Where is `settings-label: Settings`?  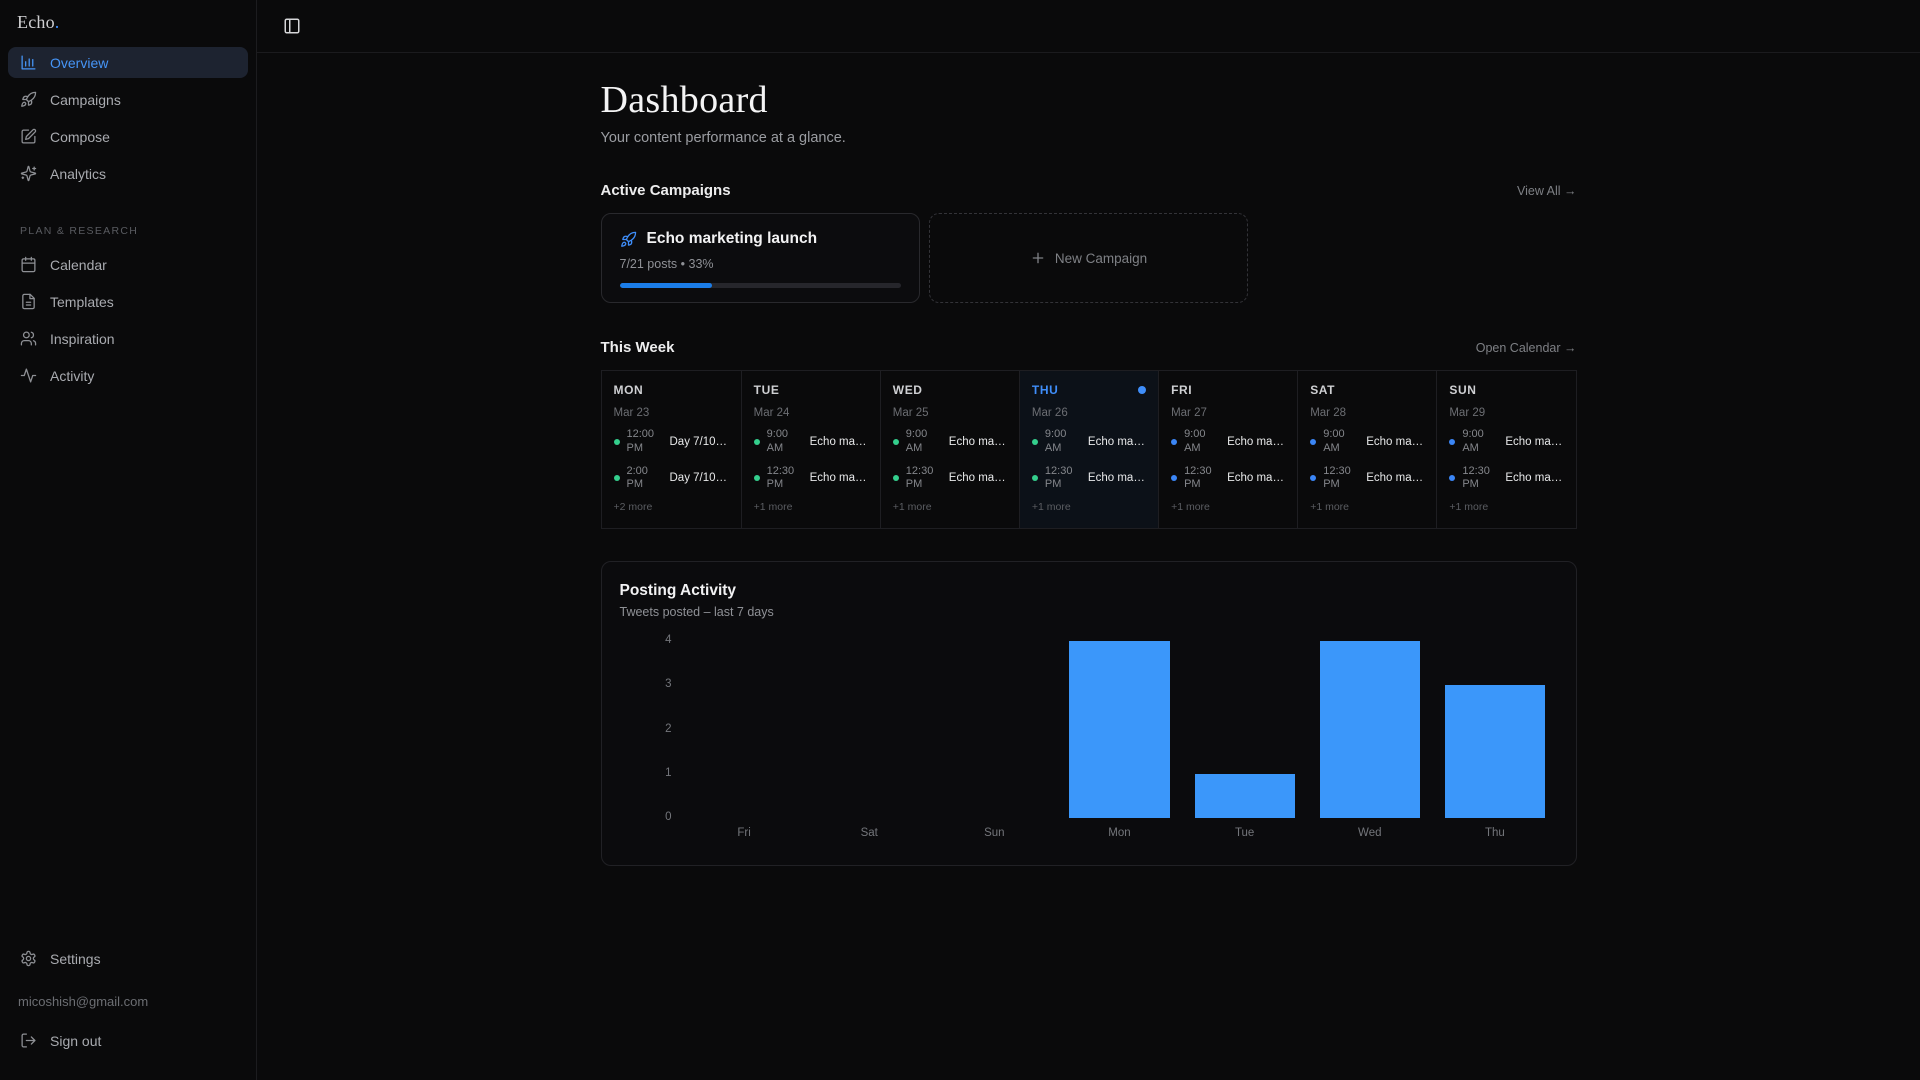
settings-label: Settings is located at coordinates (75, 958).